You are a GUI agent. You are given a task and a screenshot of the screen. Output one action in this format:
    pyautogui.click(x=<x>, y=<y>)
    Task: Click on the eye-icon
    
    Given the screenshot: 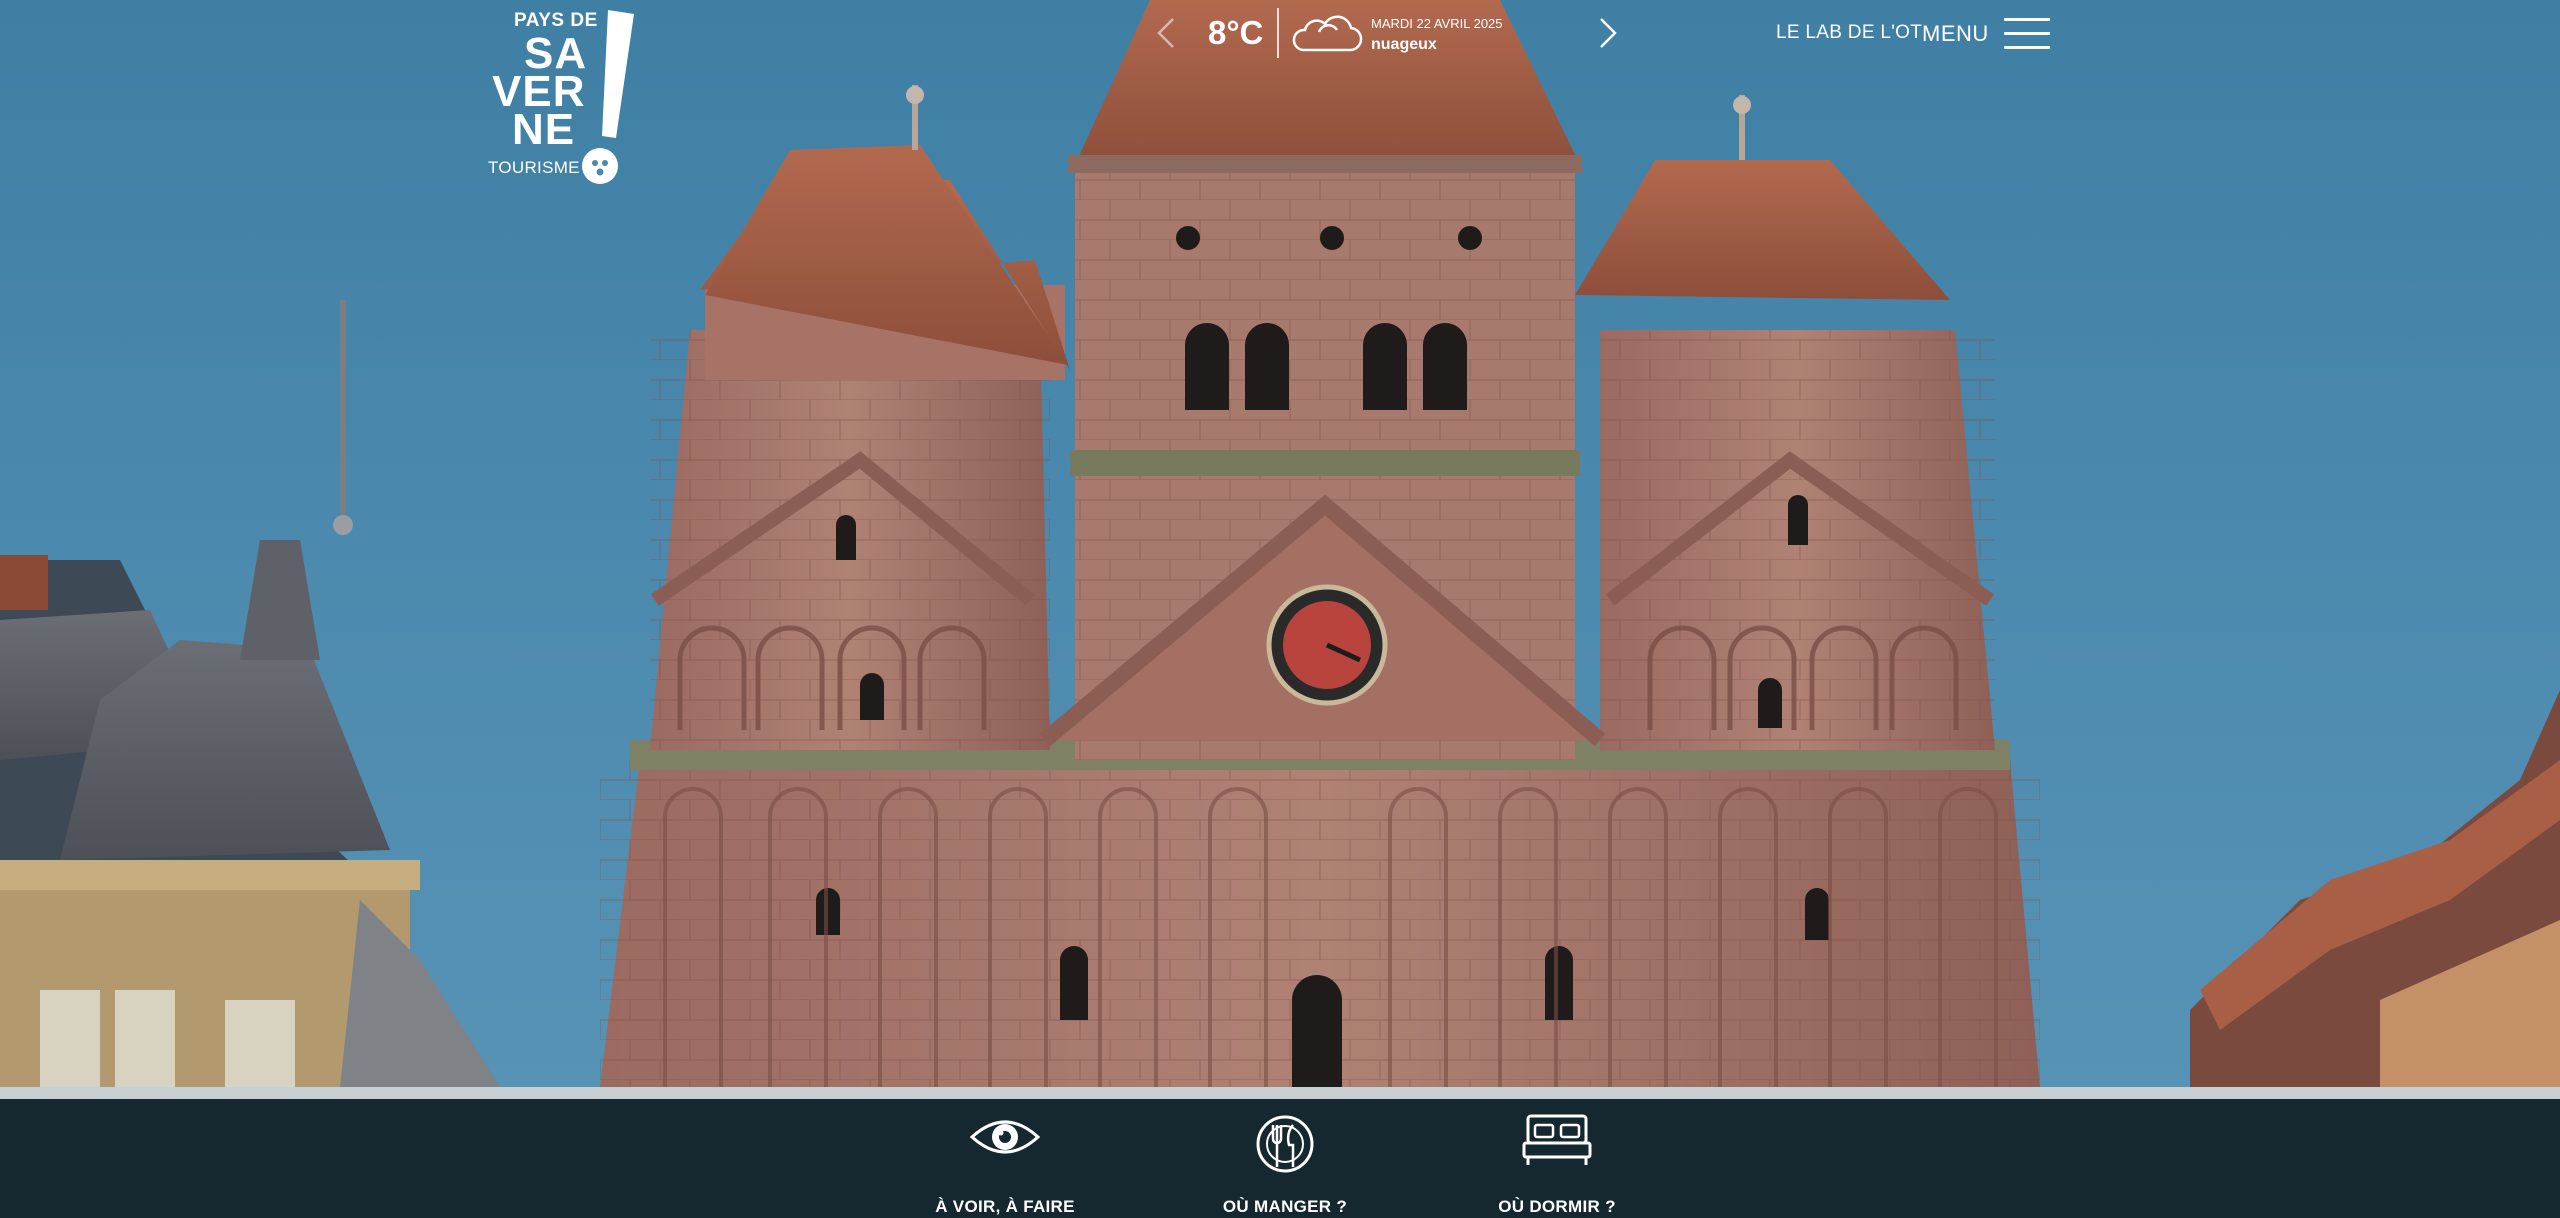 What is the action you would take?
    pyautogui.click(x=1005, y=1137)
    